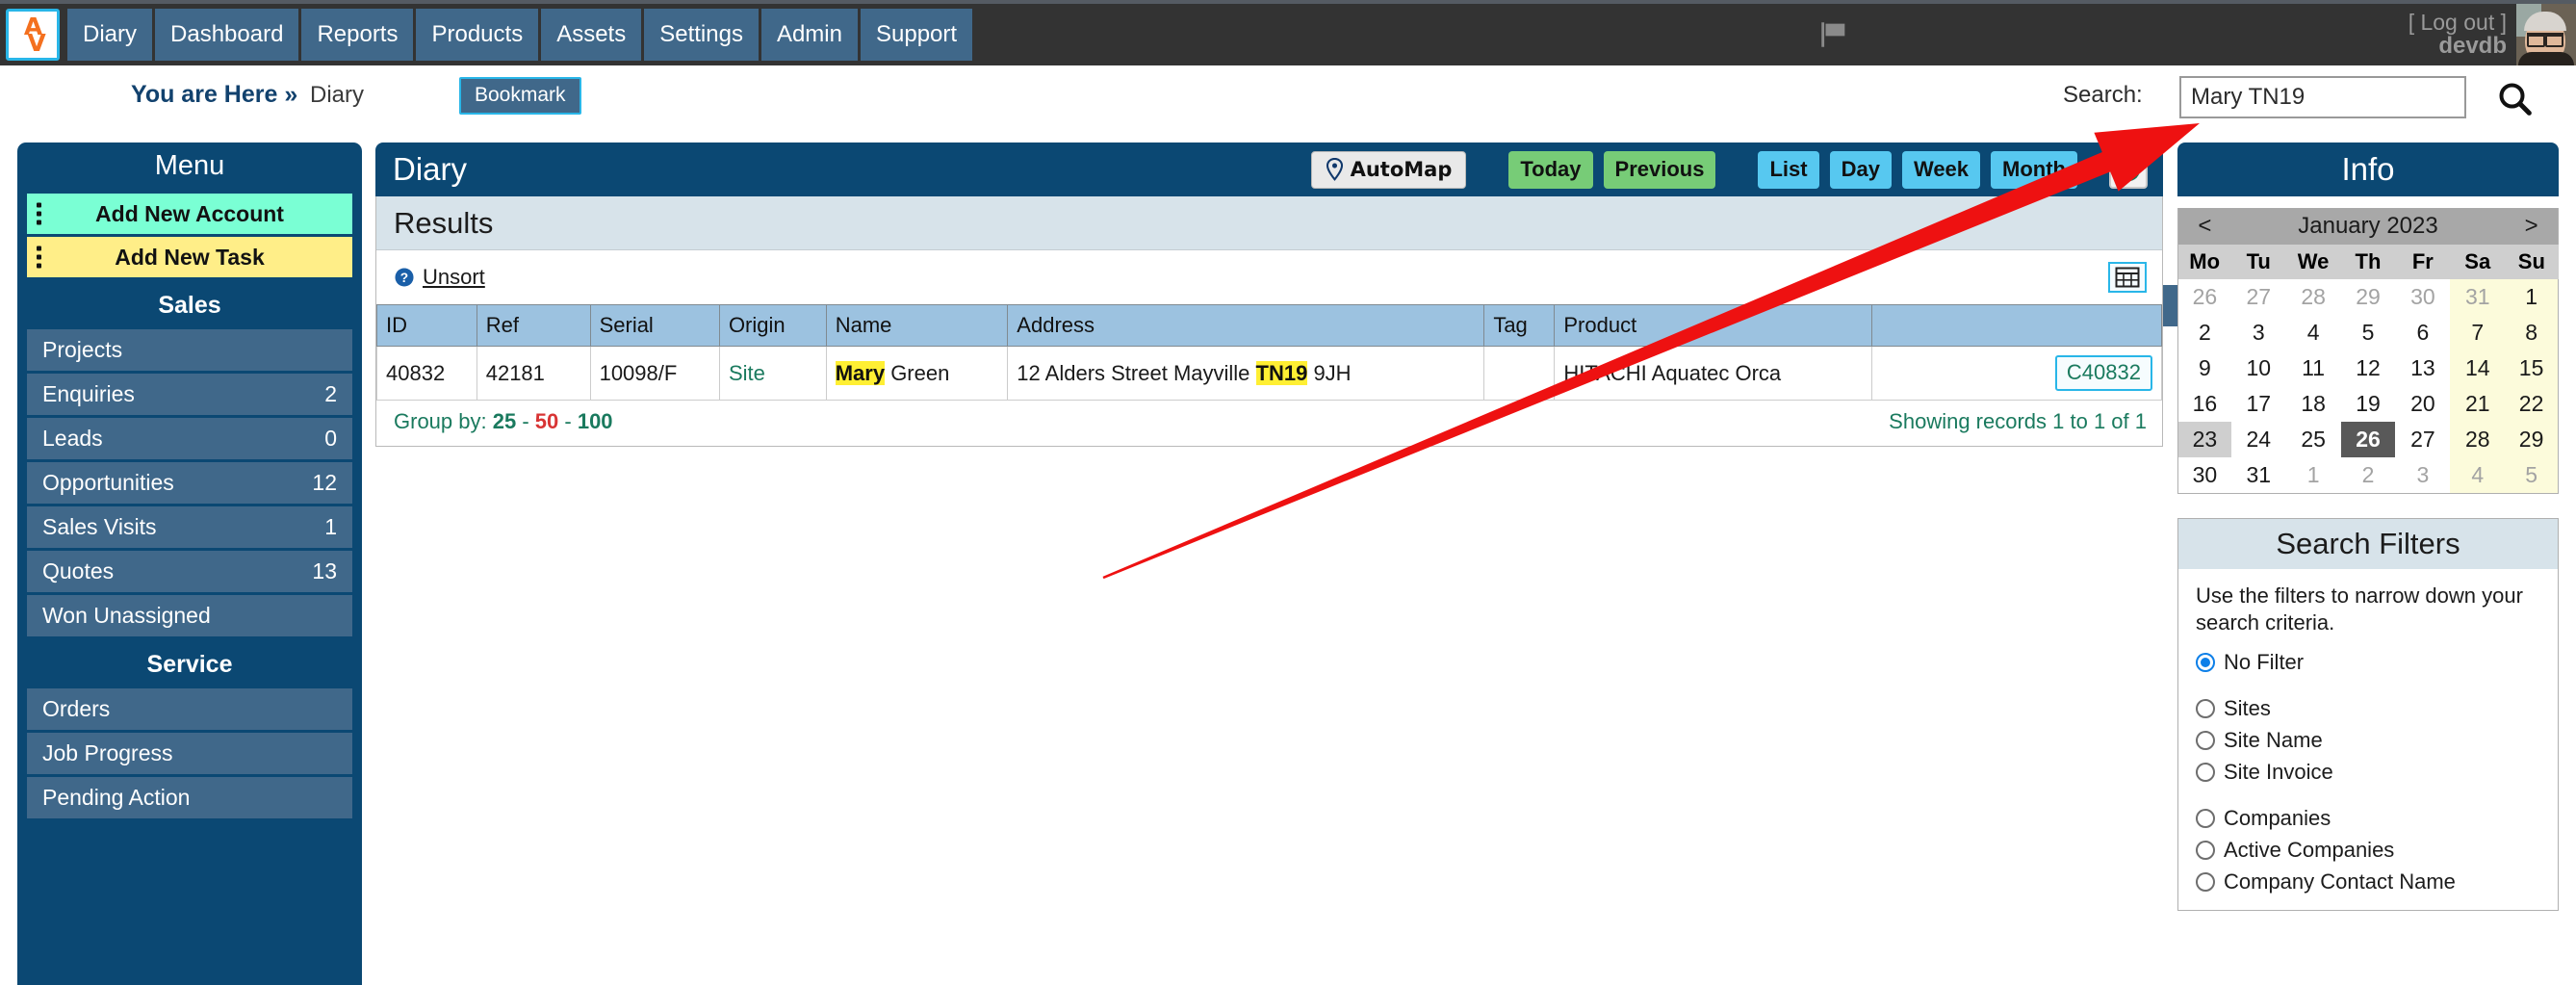 This screenshot has width=2576, height=985. What do you see at coordinates (2546, 34) in the screenshot?
I see `avatar` at bounding box center [2546, 34].